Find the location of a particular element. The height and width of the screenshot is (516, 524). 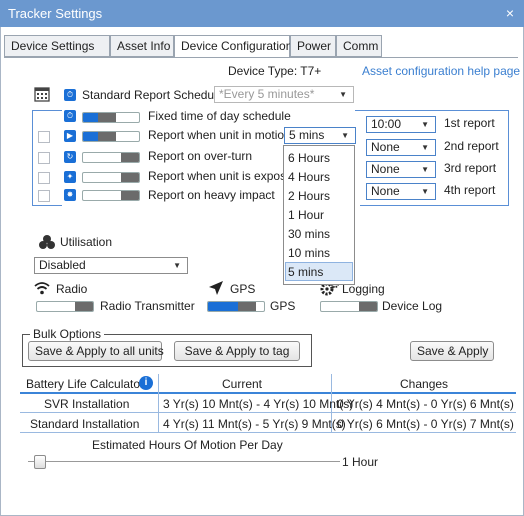

overturn-label: Report on over-turn is located at coordinates (200, 156).